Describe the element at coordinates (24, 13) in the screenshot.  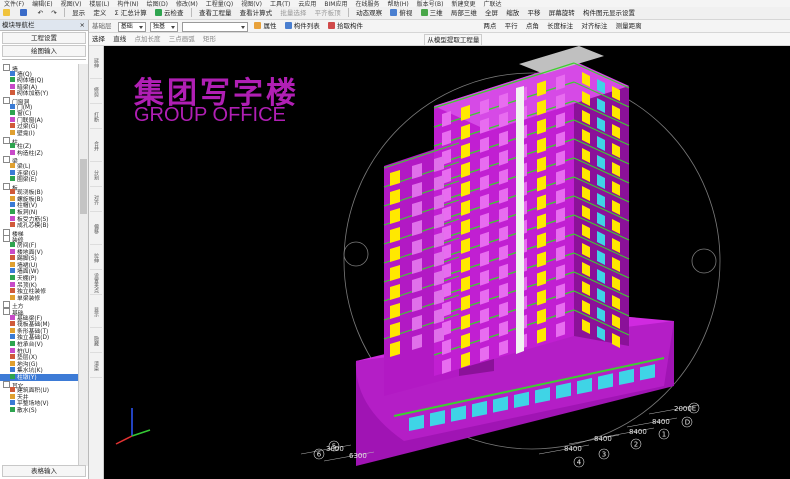
I see `save-icon` at that location.